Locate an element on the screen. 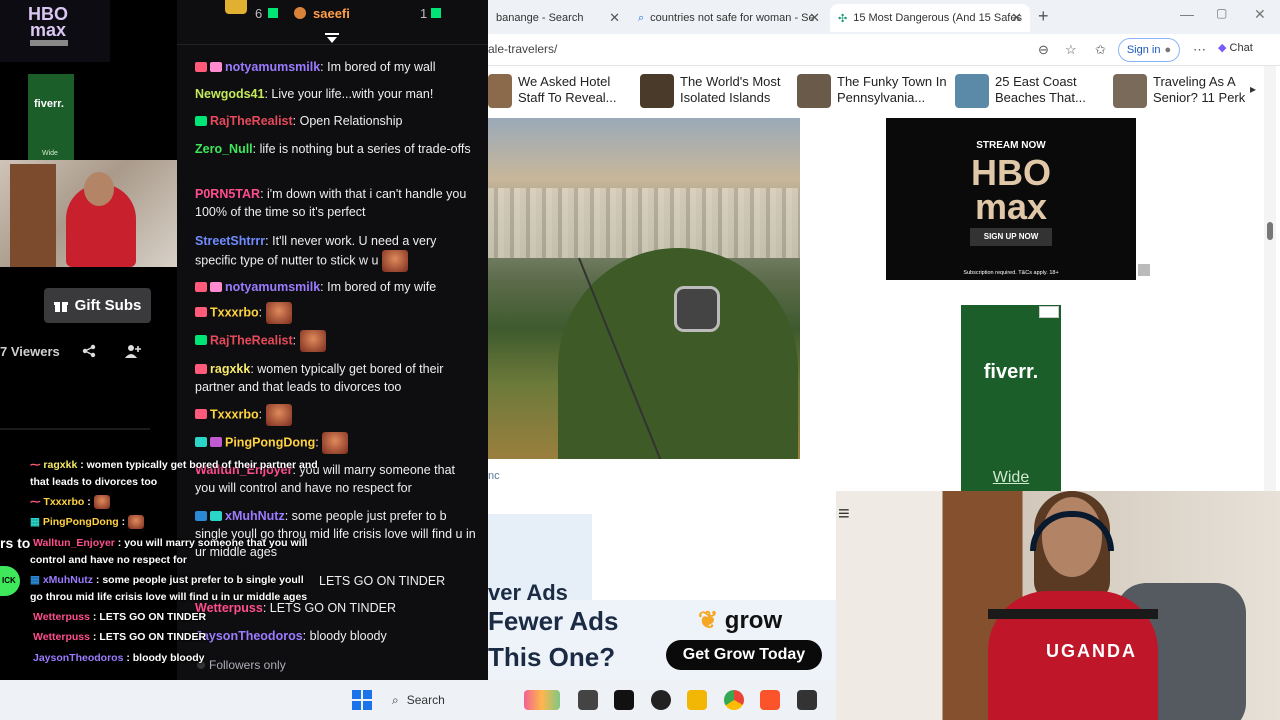 The image size is (1280, 720). overlay-text: : you will marry someone that you will is located at coordinates (211, 543).